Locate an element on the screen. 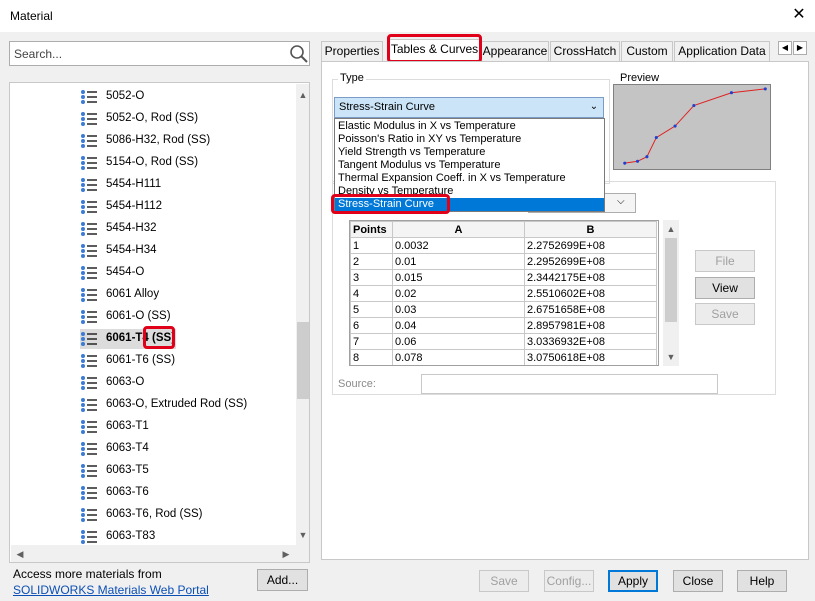 The height and width of the screenshot is (601, 815). scroll-right-icon: ▶ is located at coordinates (286, 554).